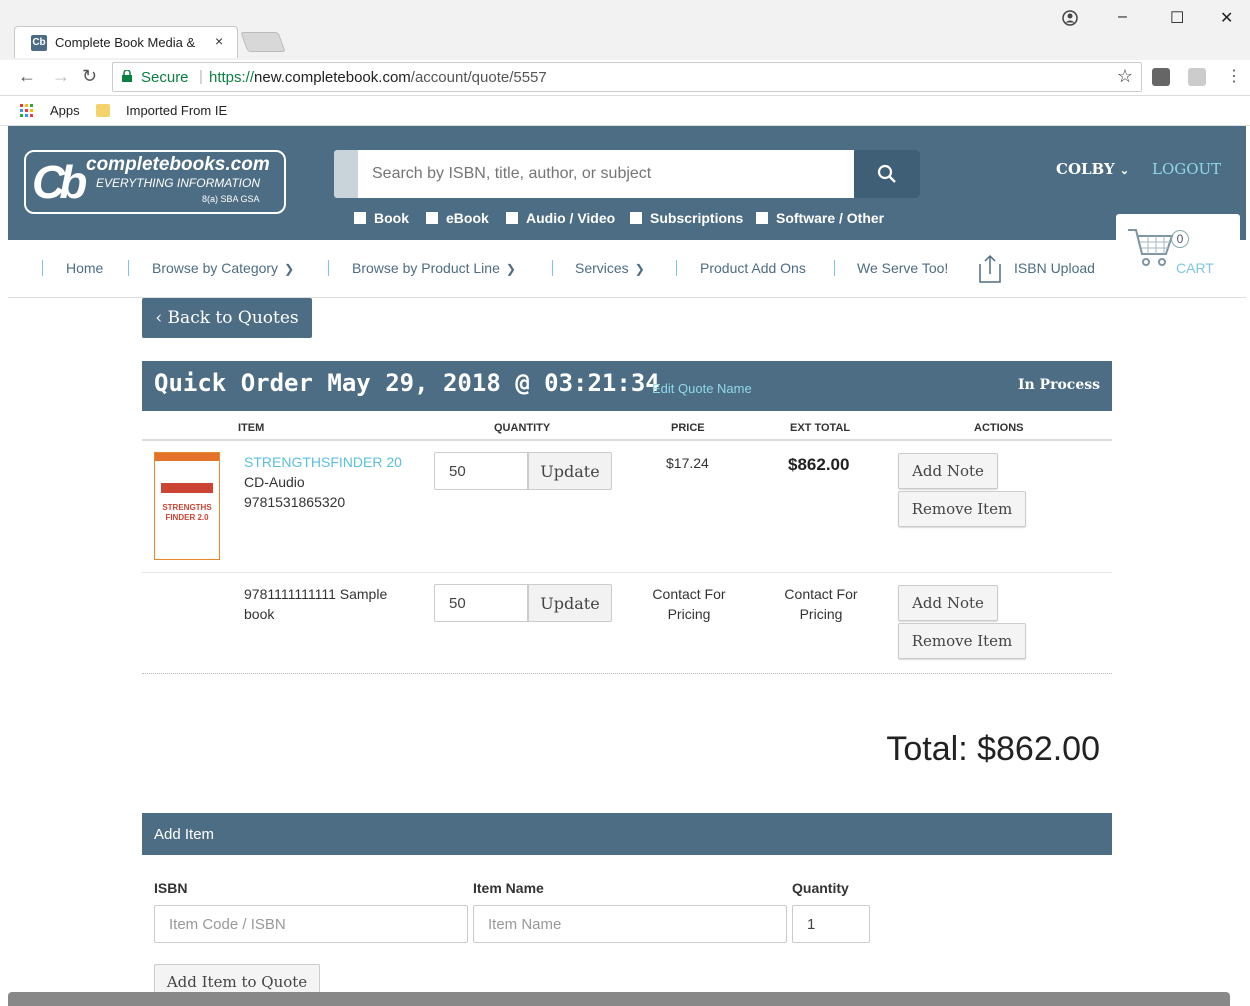  I want to click on col-item: ITEM, so click(251, 428).